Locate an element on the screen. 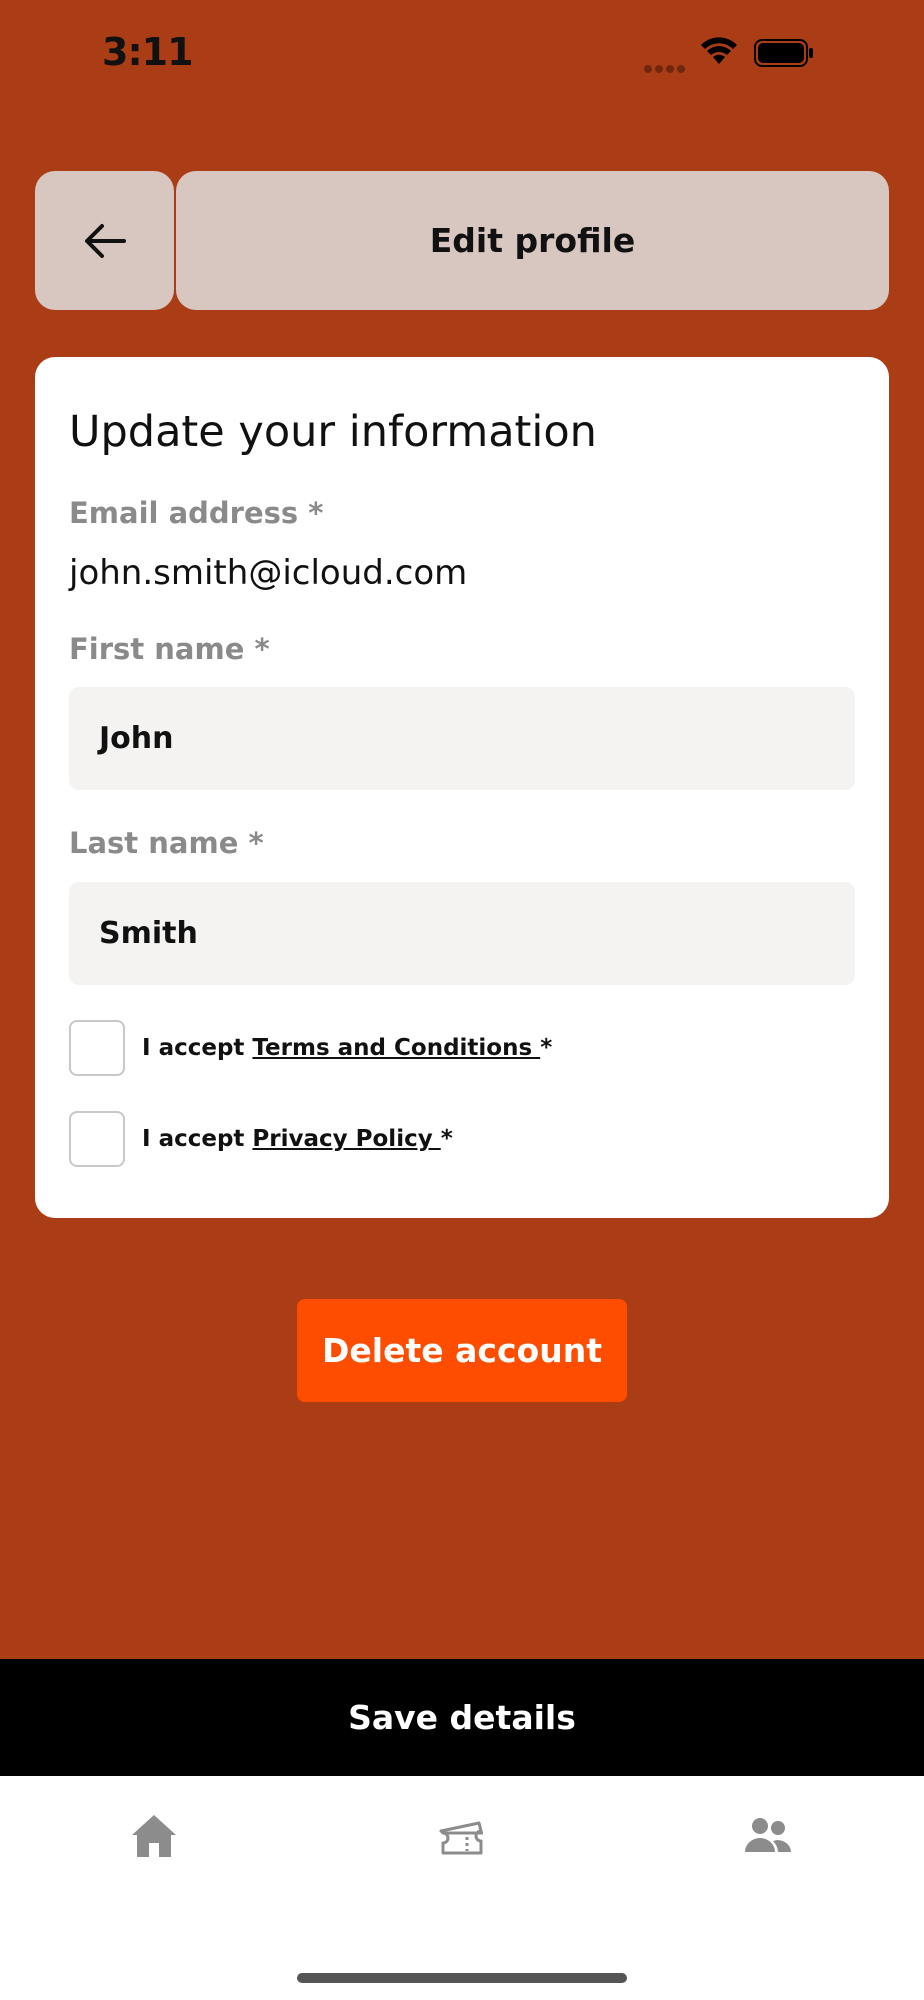  back-button is located at coordinates (104, 240).